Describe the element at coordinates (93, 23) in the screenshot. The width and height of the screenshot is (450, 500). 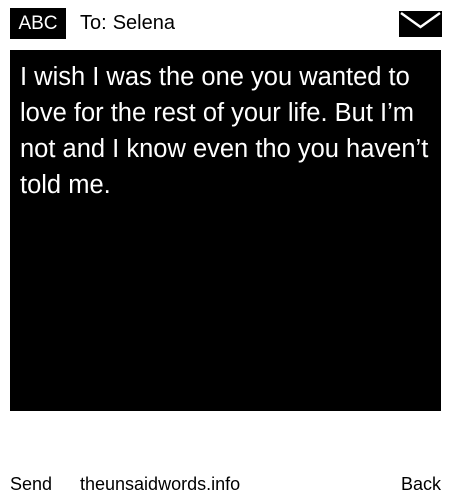
I see `recipient-prefix: To:` at that location.